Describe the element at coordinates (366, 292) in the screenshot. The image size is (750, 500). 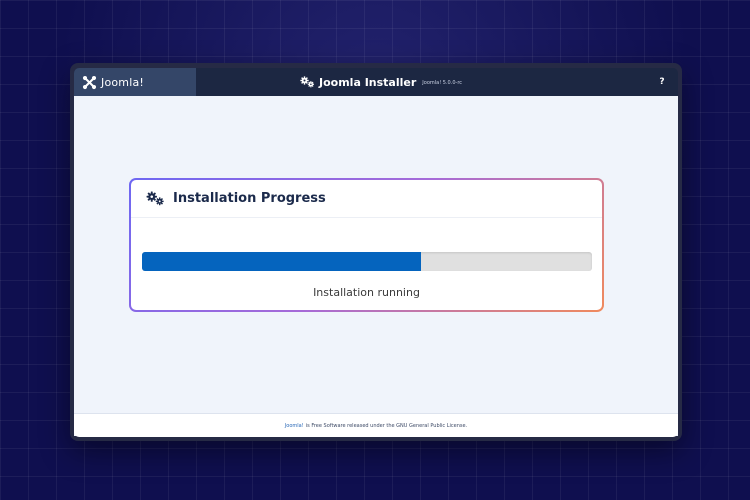
I see `status-text: Installation running` at that location.